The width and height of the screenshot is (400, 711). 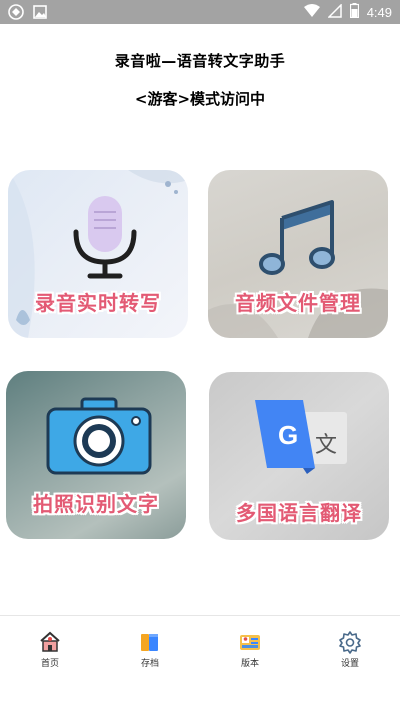 I want to click on version-icon, so click(x=250, y=642).